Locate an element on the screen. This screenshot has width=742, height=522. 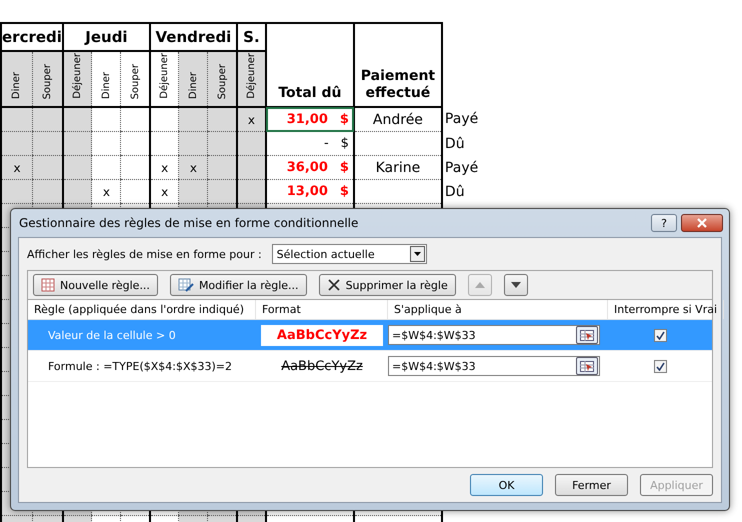
field-label: Afficher les règles de mise en forme pour : is located at coordinates (144, 254).